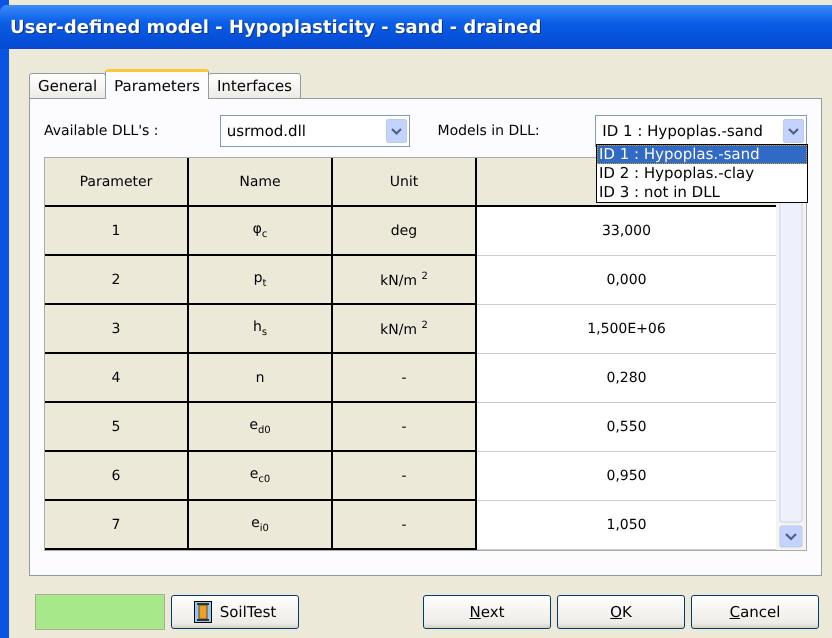 This screenshot has width=832, height=638. I want to click on table-cell: 7, so click(117, 525).